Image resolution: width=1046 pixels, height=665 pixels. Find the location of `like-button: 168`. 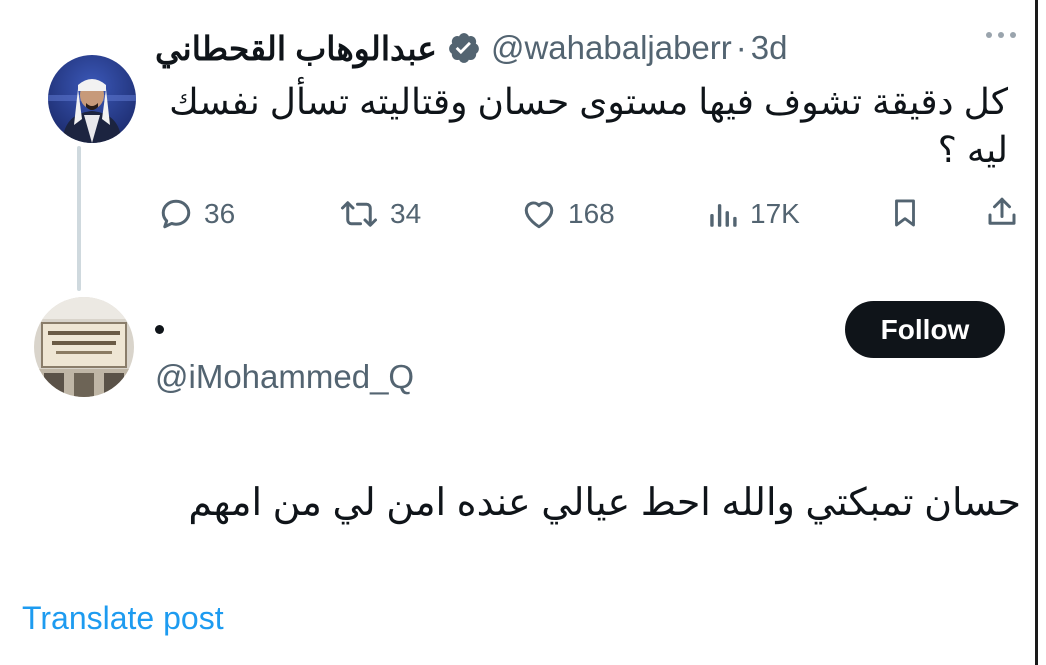

like-button: 168 is located at coordinates (567, 214).